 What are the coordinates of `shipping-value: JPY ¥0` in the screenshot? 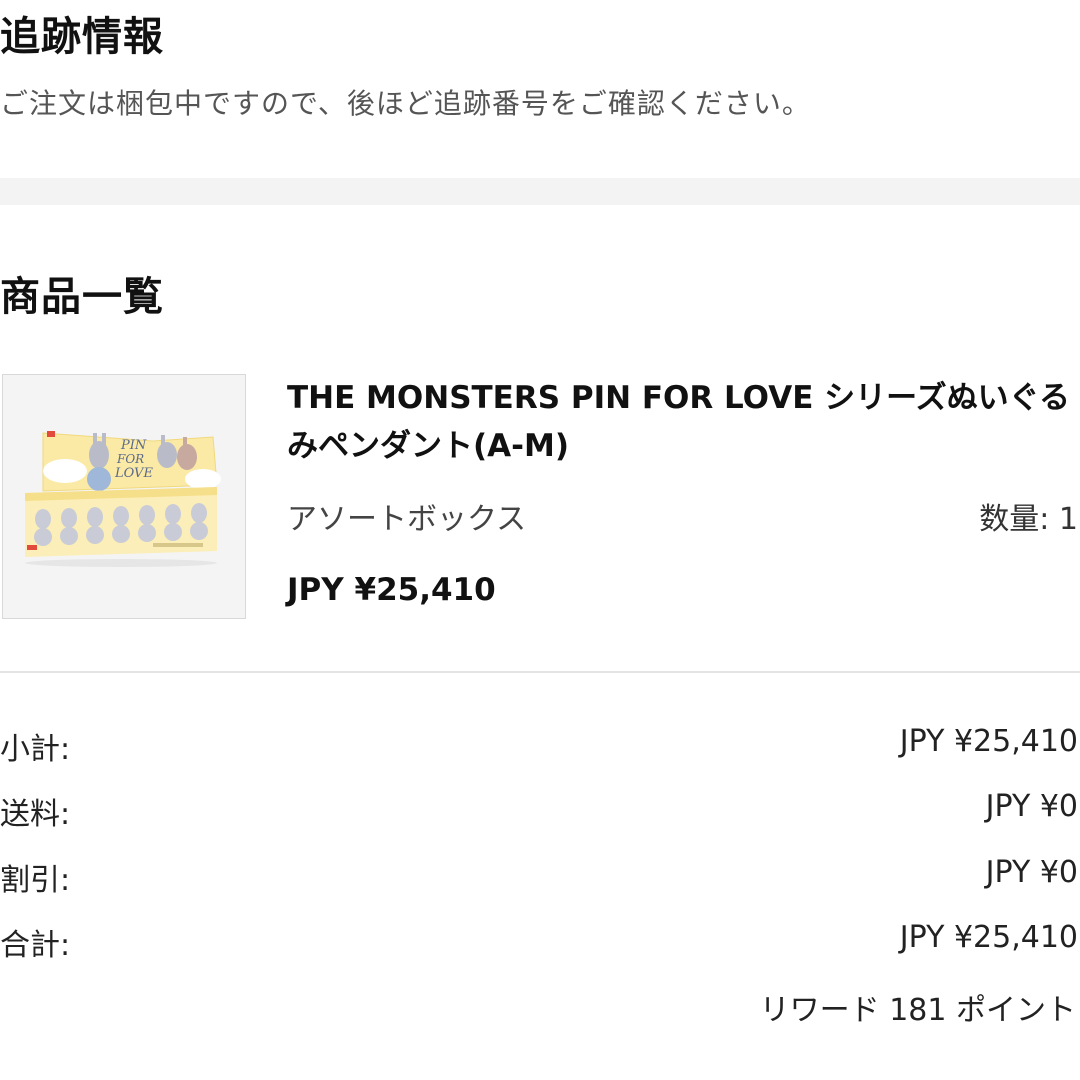 It's located at (1031, 806).